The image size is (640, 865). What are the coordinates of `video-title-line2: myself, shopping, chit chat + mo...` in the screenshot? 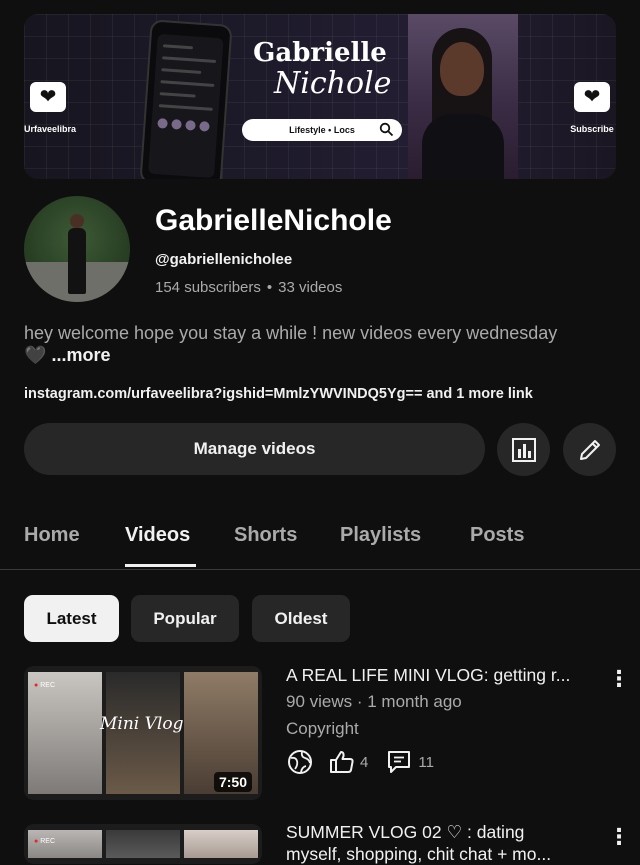 It's located at (441, 854).